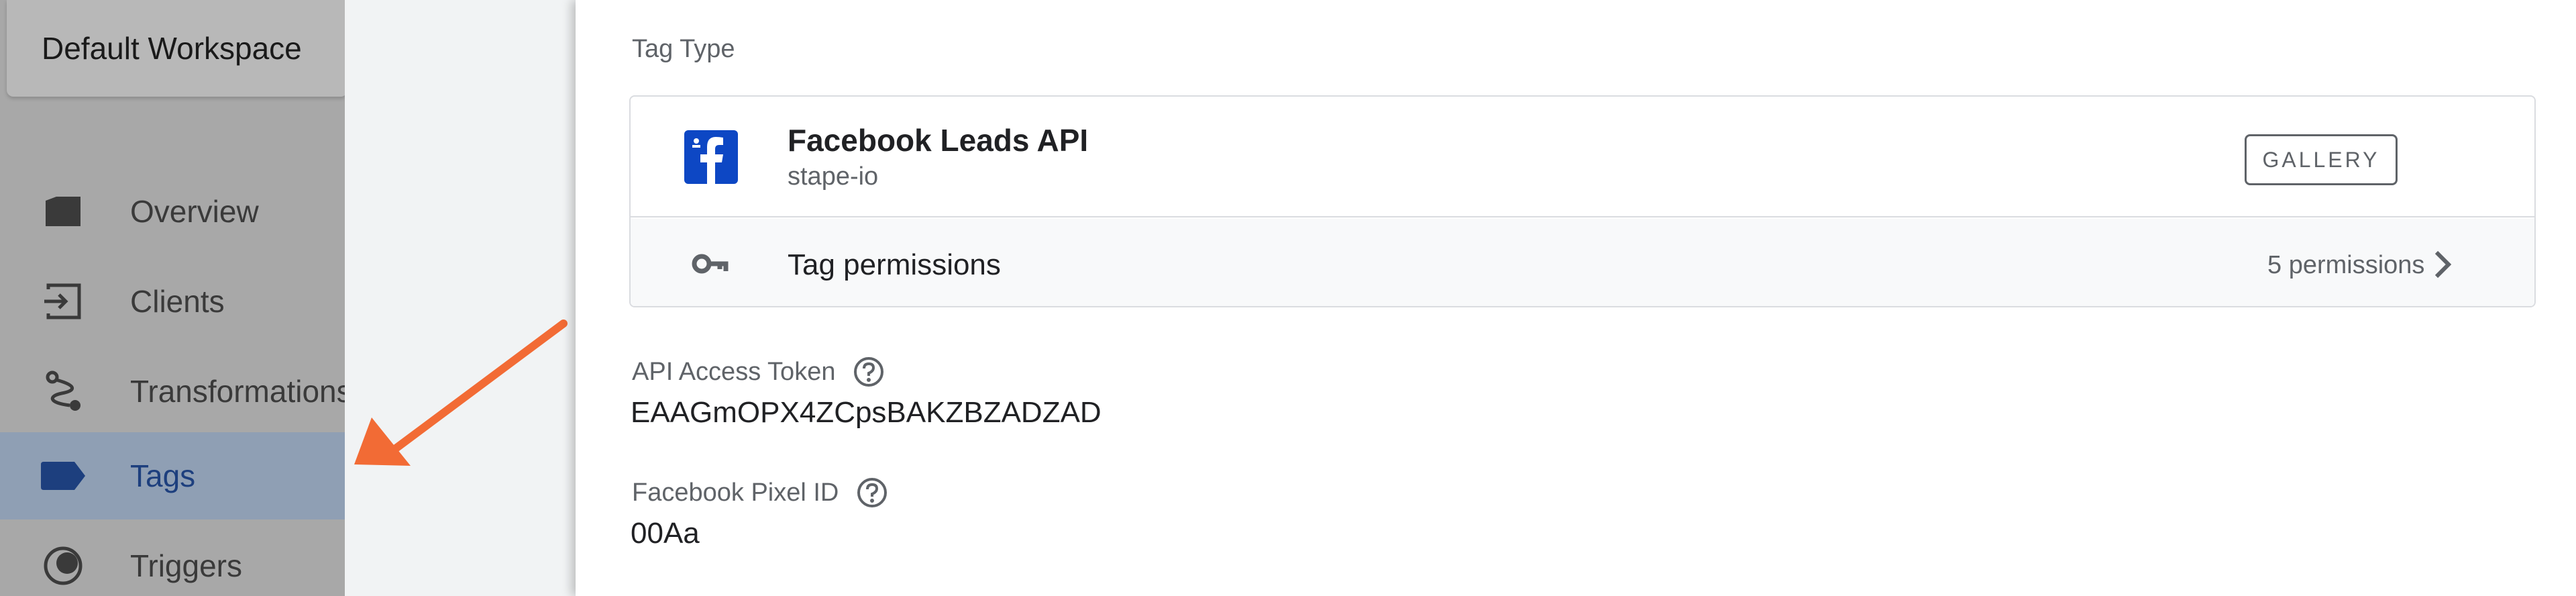 This screenshot has width=2576, height=596. I want to click on sidebar-item-label: Transformations, so click(237, 392).